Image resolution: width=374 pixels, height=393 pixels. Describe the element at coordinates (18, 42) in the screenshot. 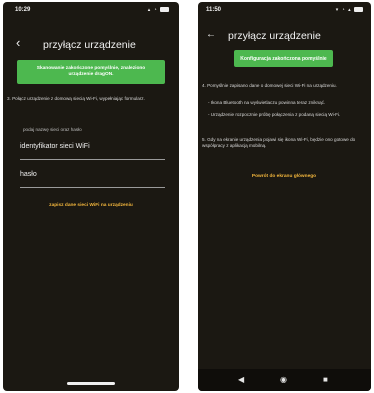

I see `back-icon: ‹` at that location.